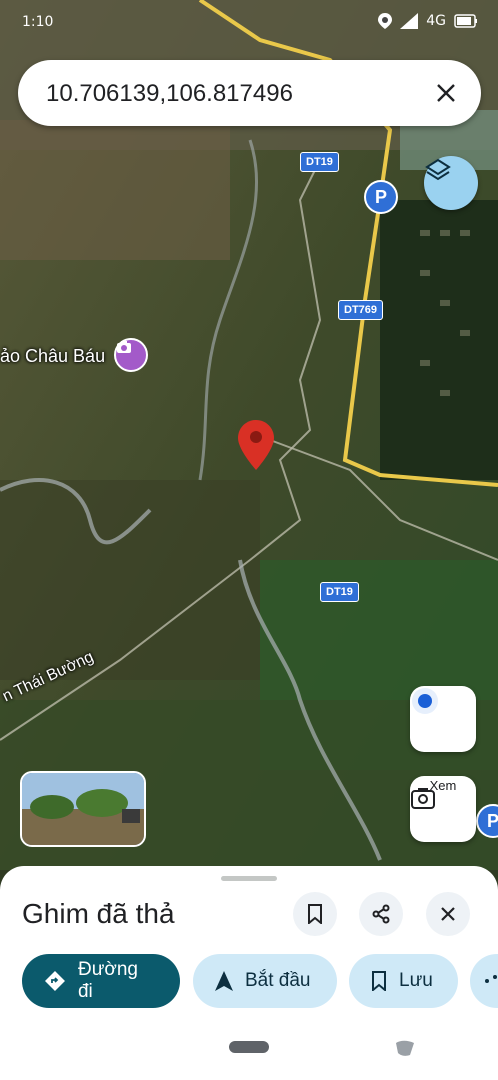  What do you see at coordinates (451, 183) in the screenshot?
I see `layers-button` at bounding box center [451, 183].